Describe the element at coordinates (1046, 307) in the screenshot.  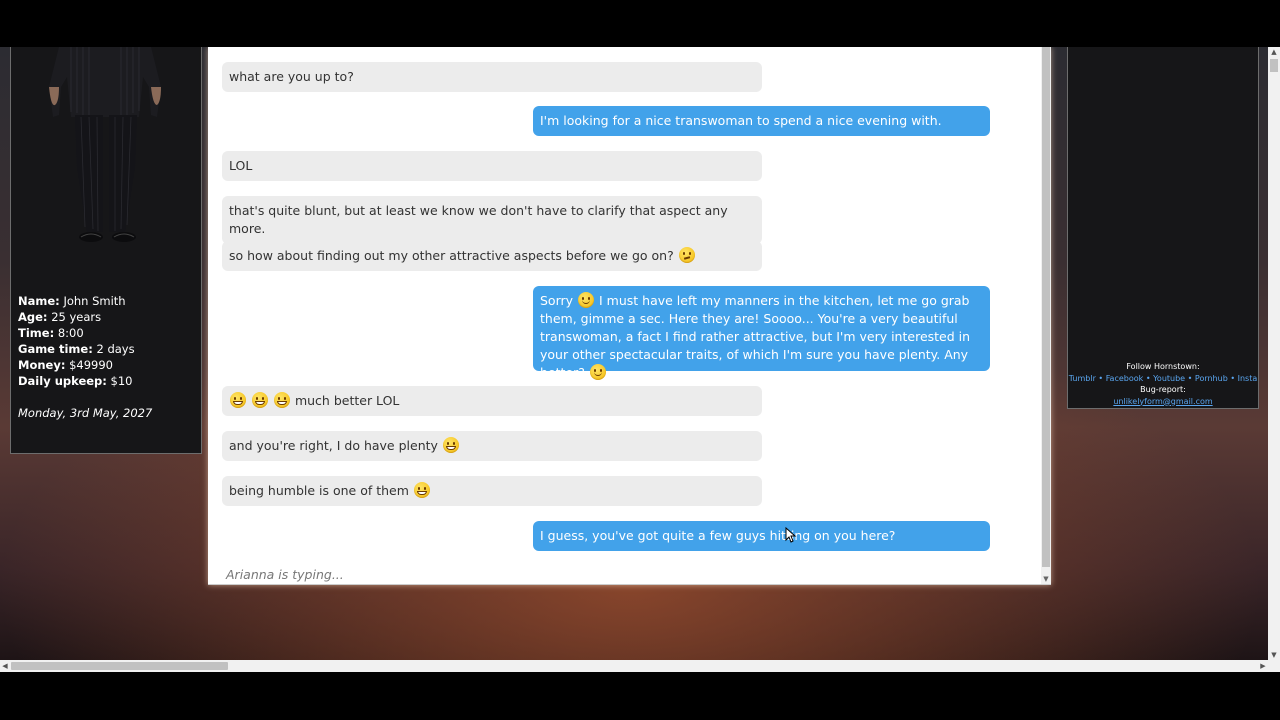
I see `chat-scrollbar-thumb` at that location.